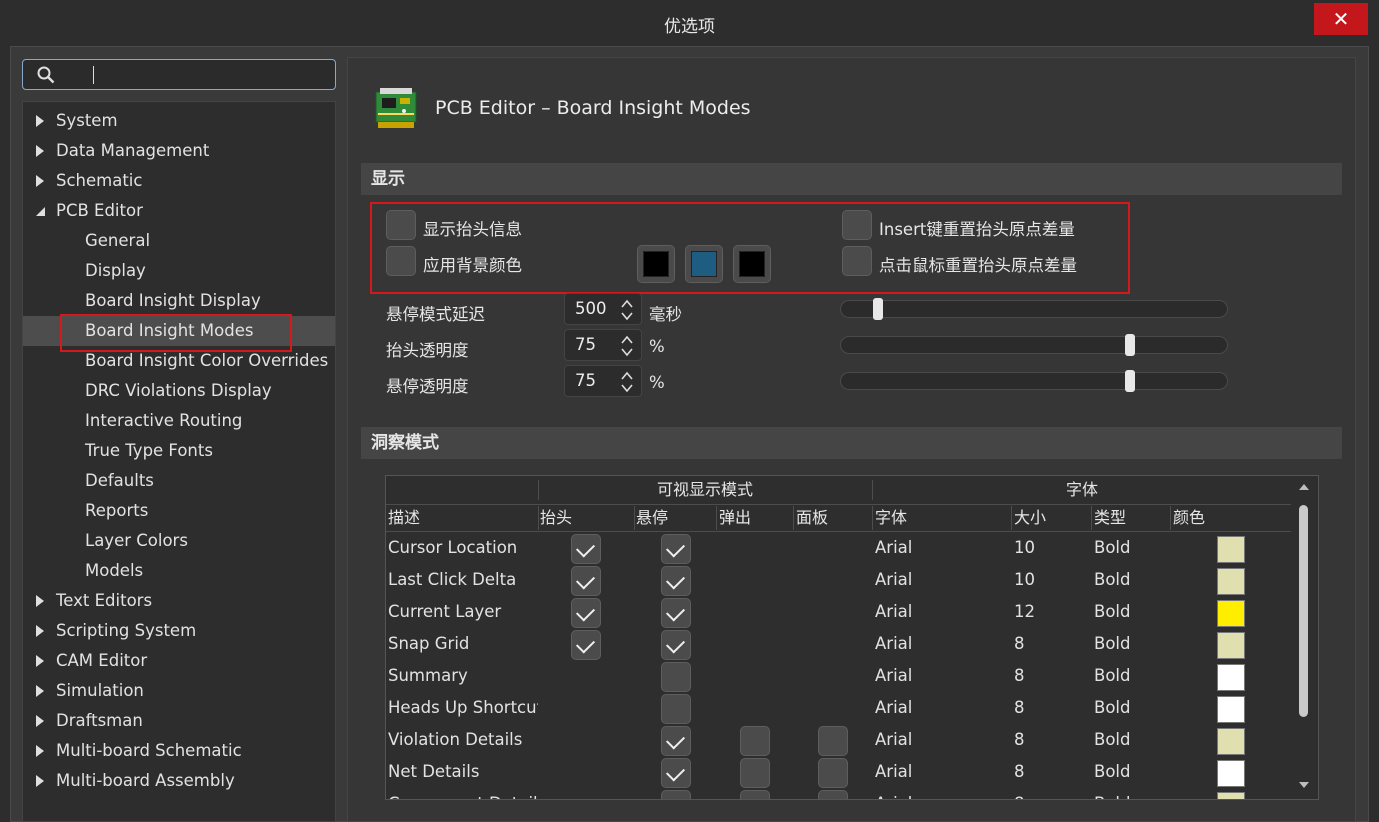 This screenshot has width=1379, height=822. What do you see at coordinates (1034, 345) in the screenshot?
I see `heads-up-opacity-slider` at bounding box center [1034, 345].